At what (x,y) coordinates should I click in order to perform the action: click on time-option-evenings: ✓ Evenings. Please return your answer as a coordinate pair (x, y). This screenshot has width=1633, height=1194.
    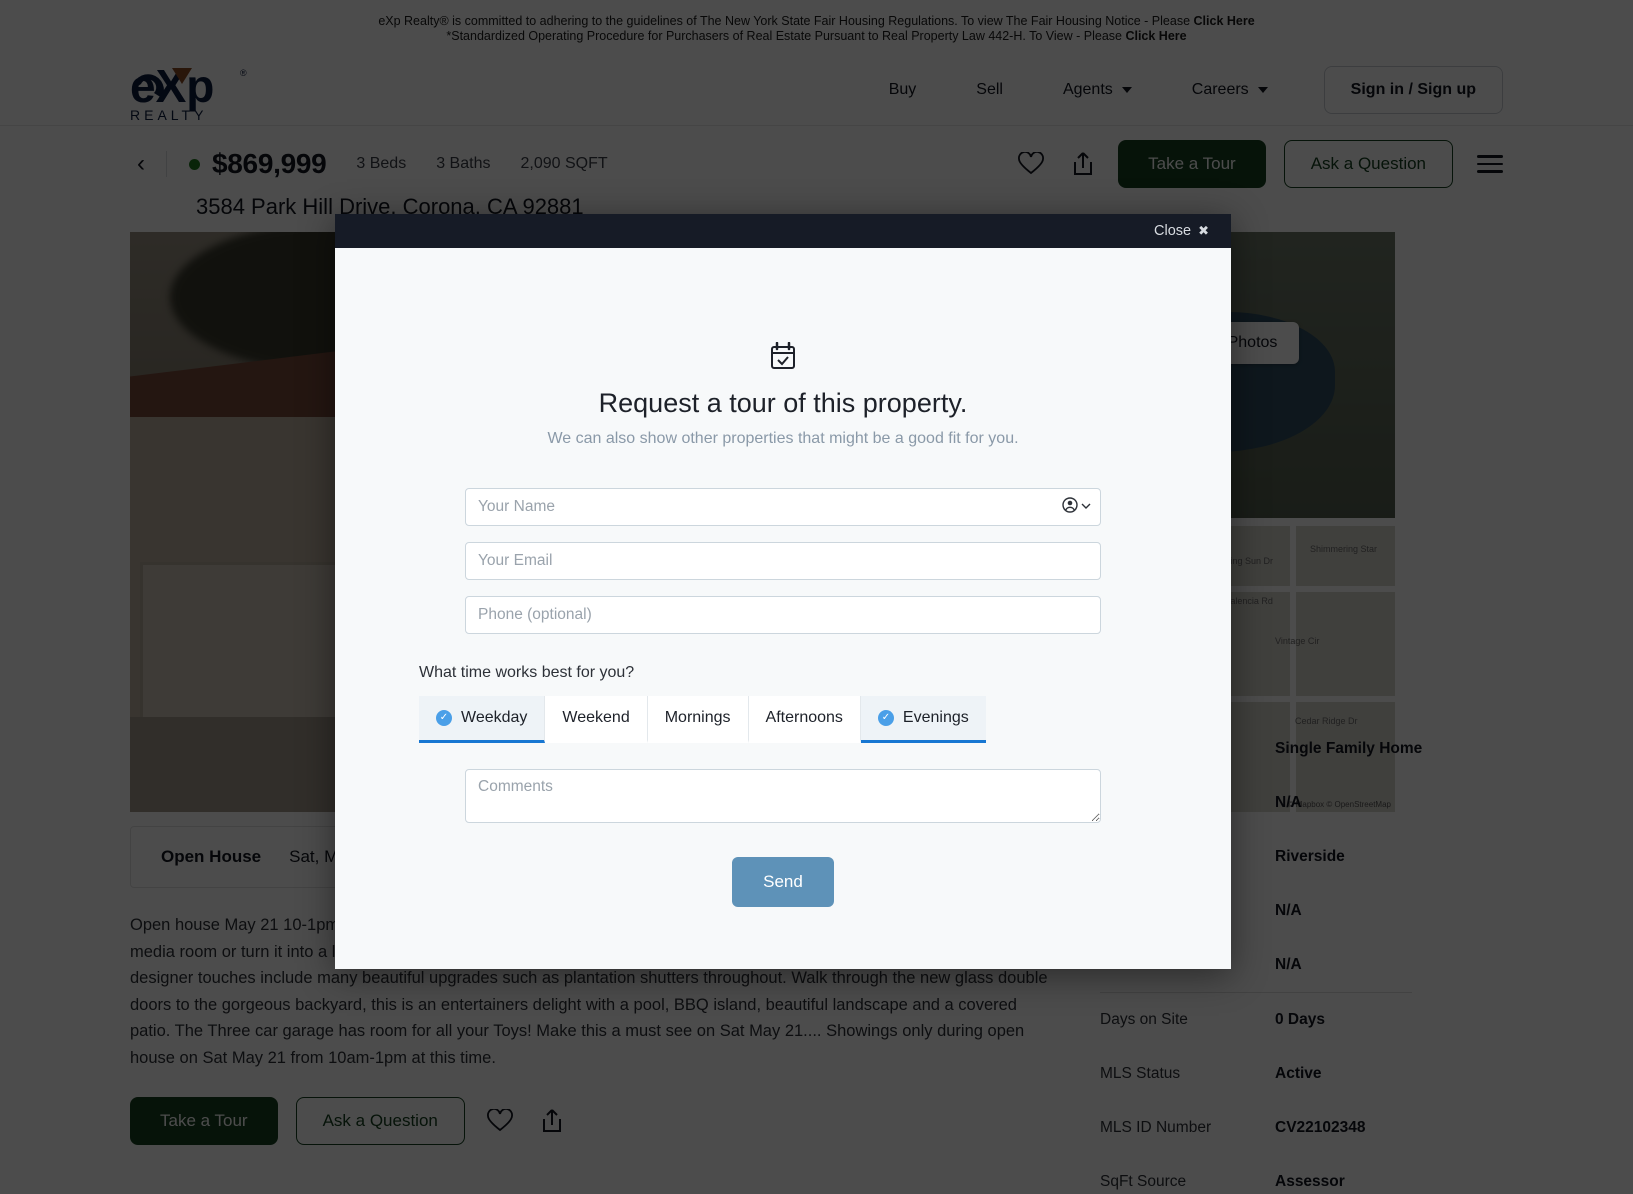
    Looking at the image, I should click on (923, 719).